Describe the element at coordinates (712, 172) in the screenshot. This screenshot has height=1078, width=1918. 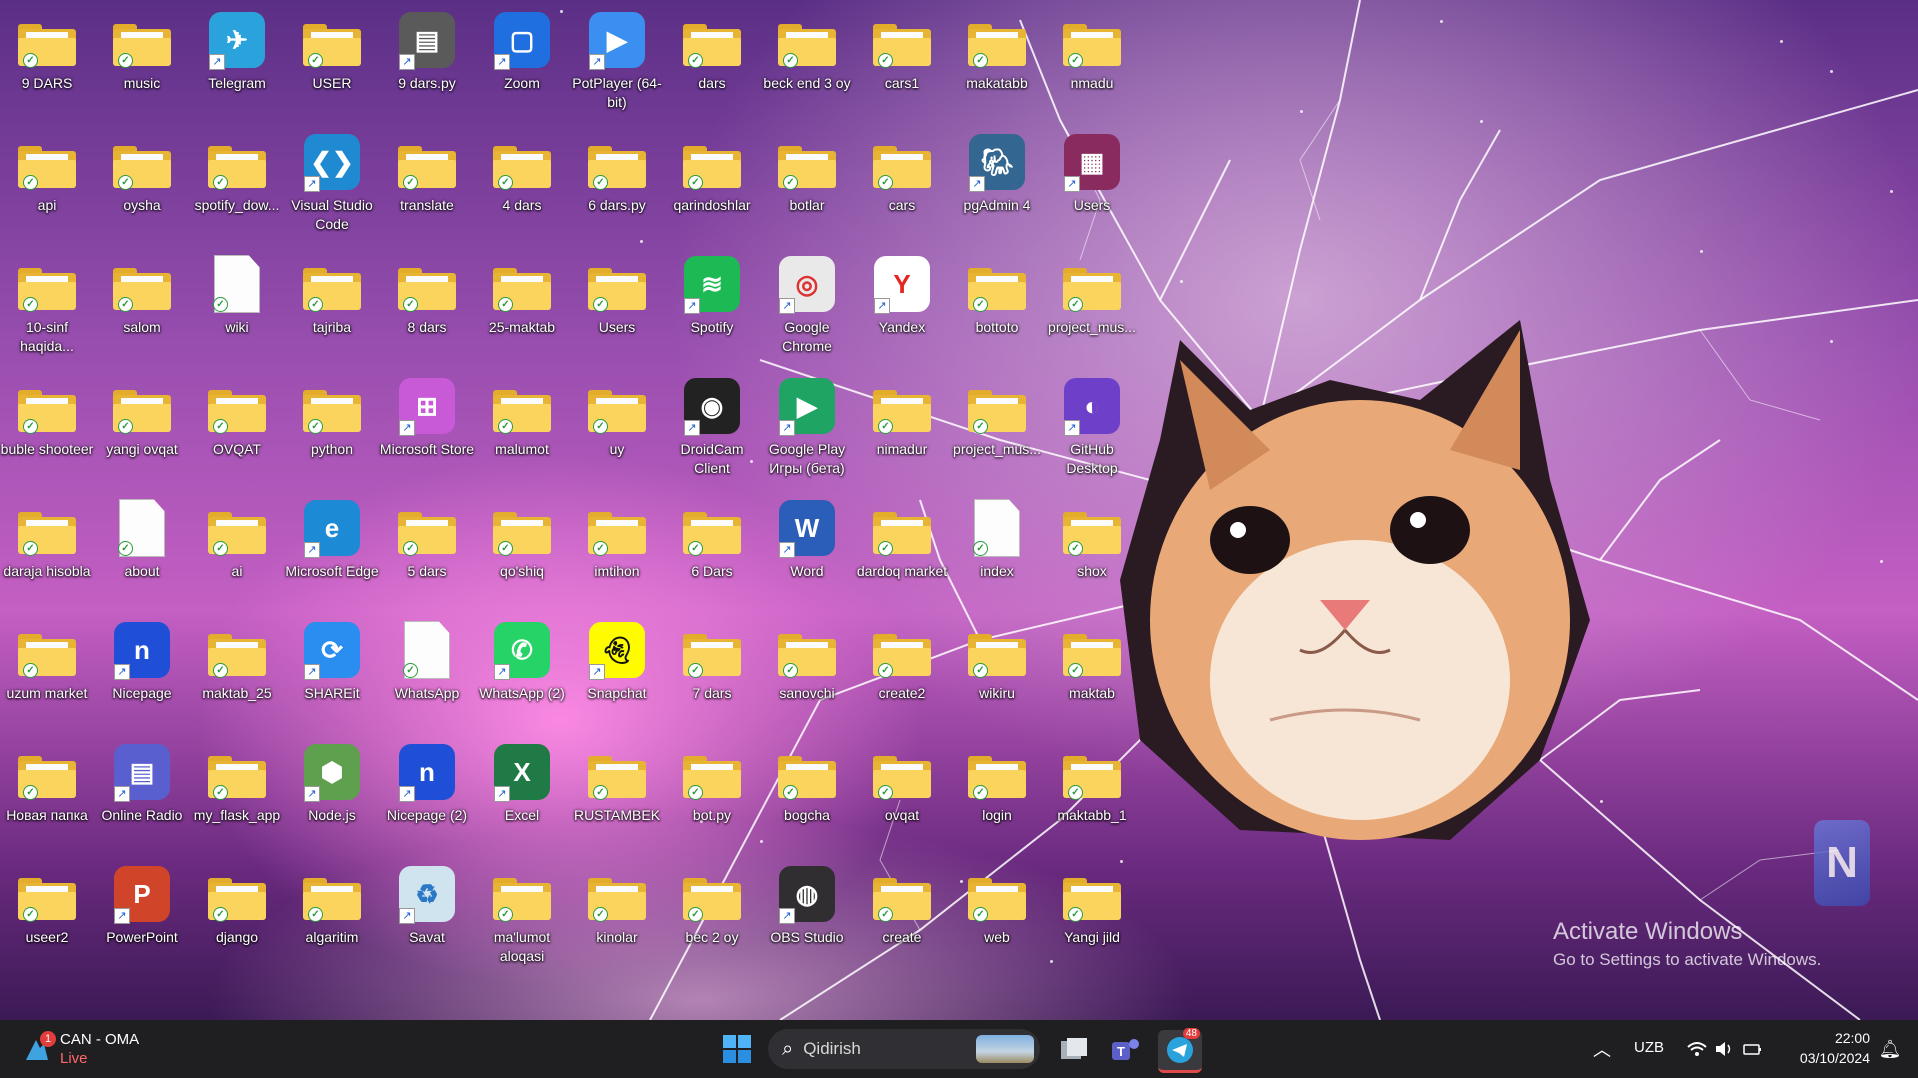
I see `desktop-icon-qarindoshlar: ✓ qarindoshlar` at that location.